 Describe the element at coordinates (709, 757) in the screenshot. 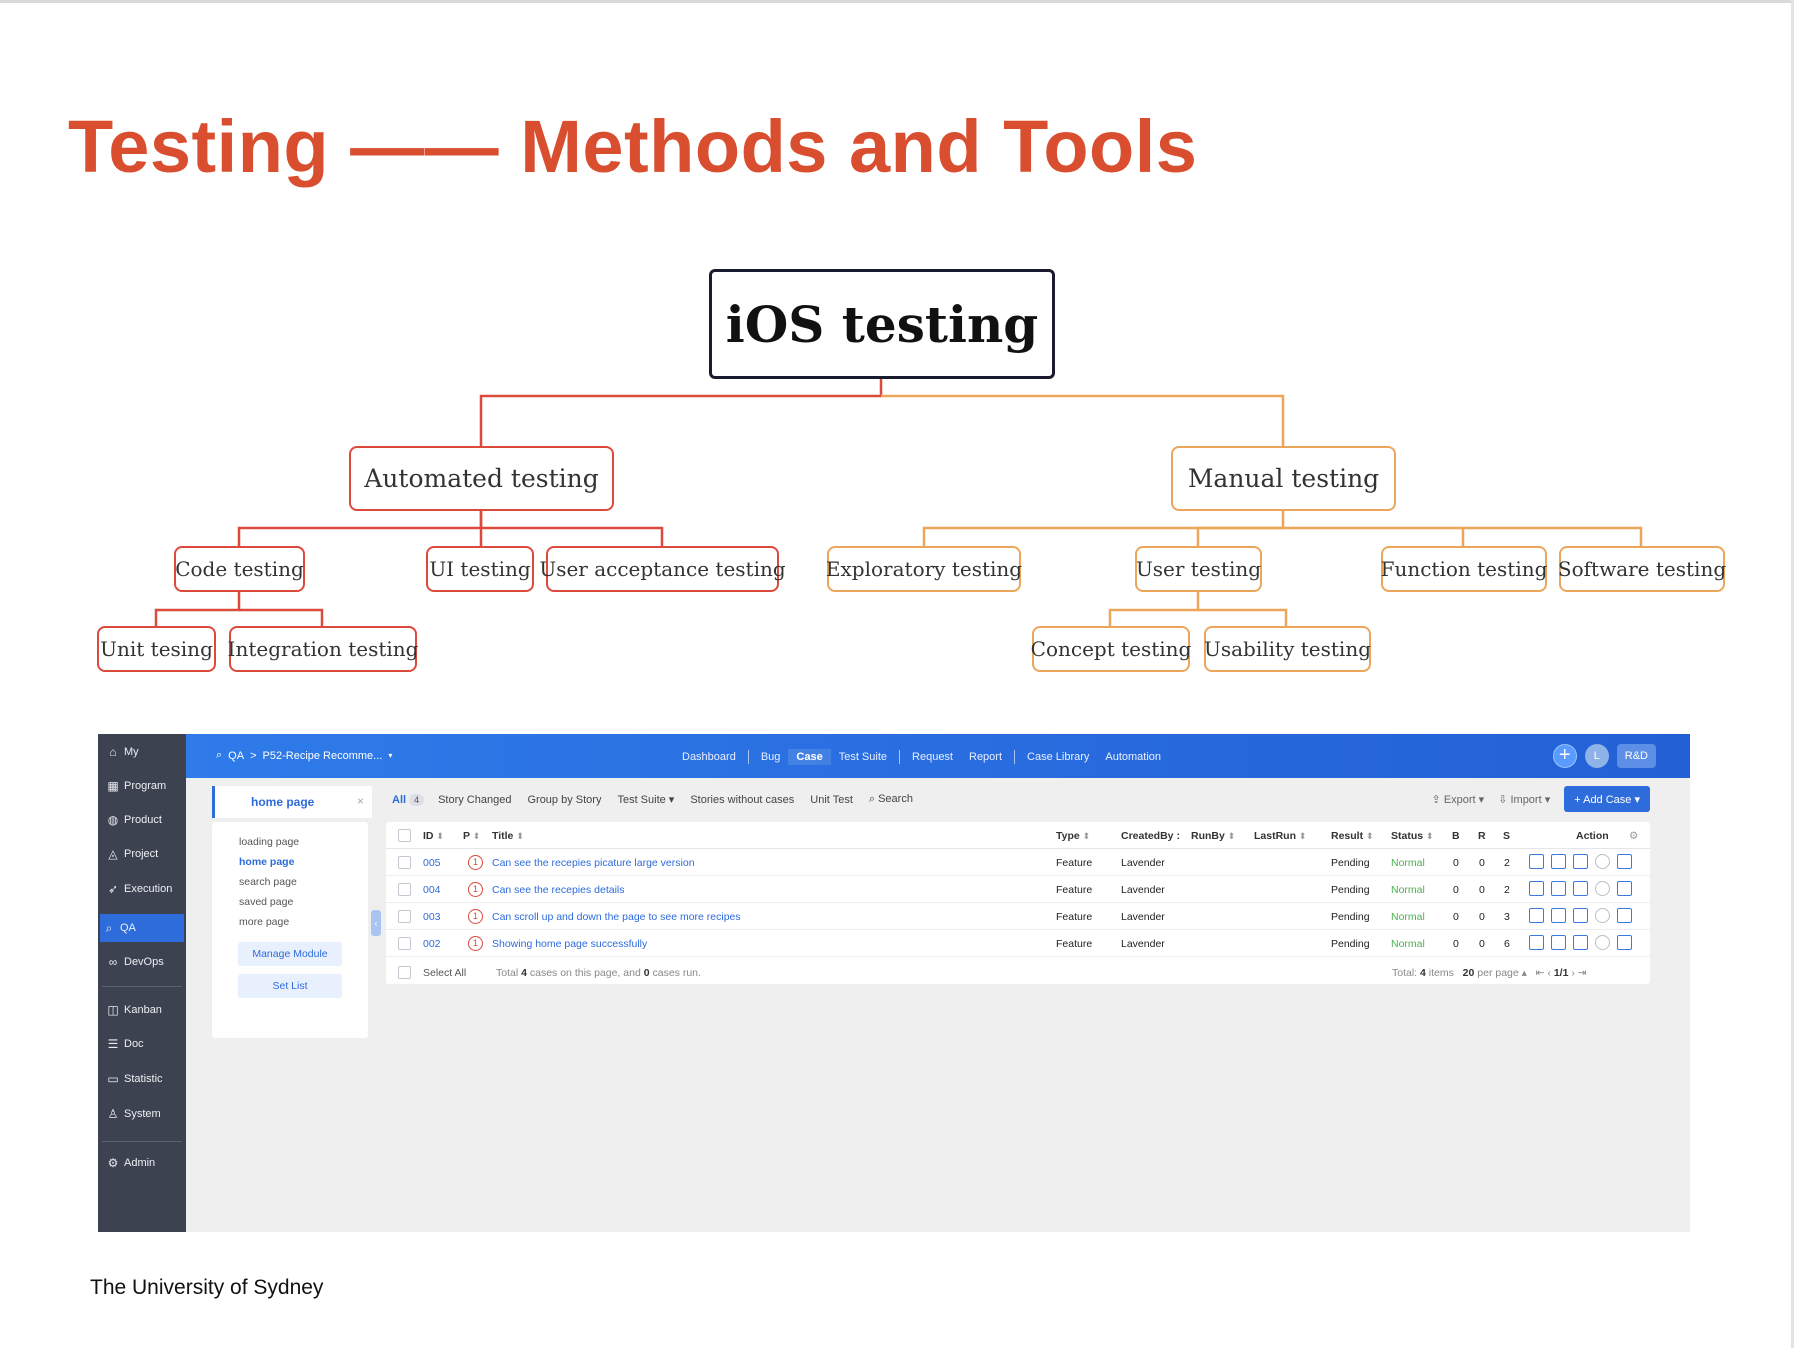

I see `nav-dashboard: Dashboard` at that location.